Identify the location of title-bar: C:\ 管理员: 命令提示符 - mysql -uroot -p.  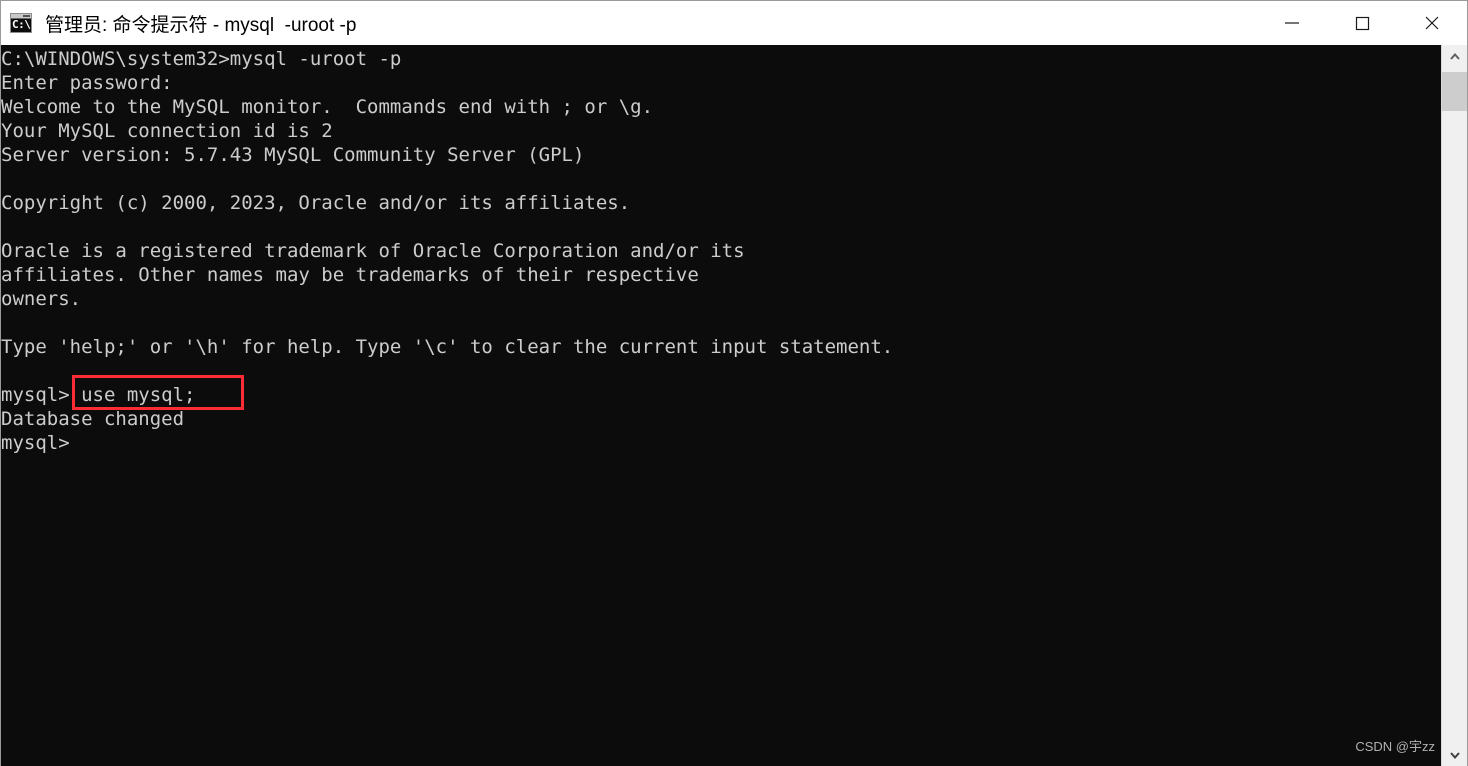
(734, 23).